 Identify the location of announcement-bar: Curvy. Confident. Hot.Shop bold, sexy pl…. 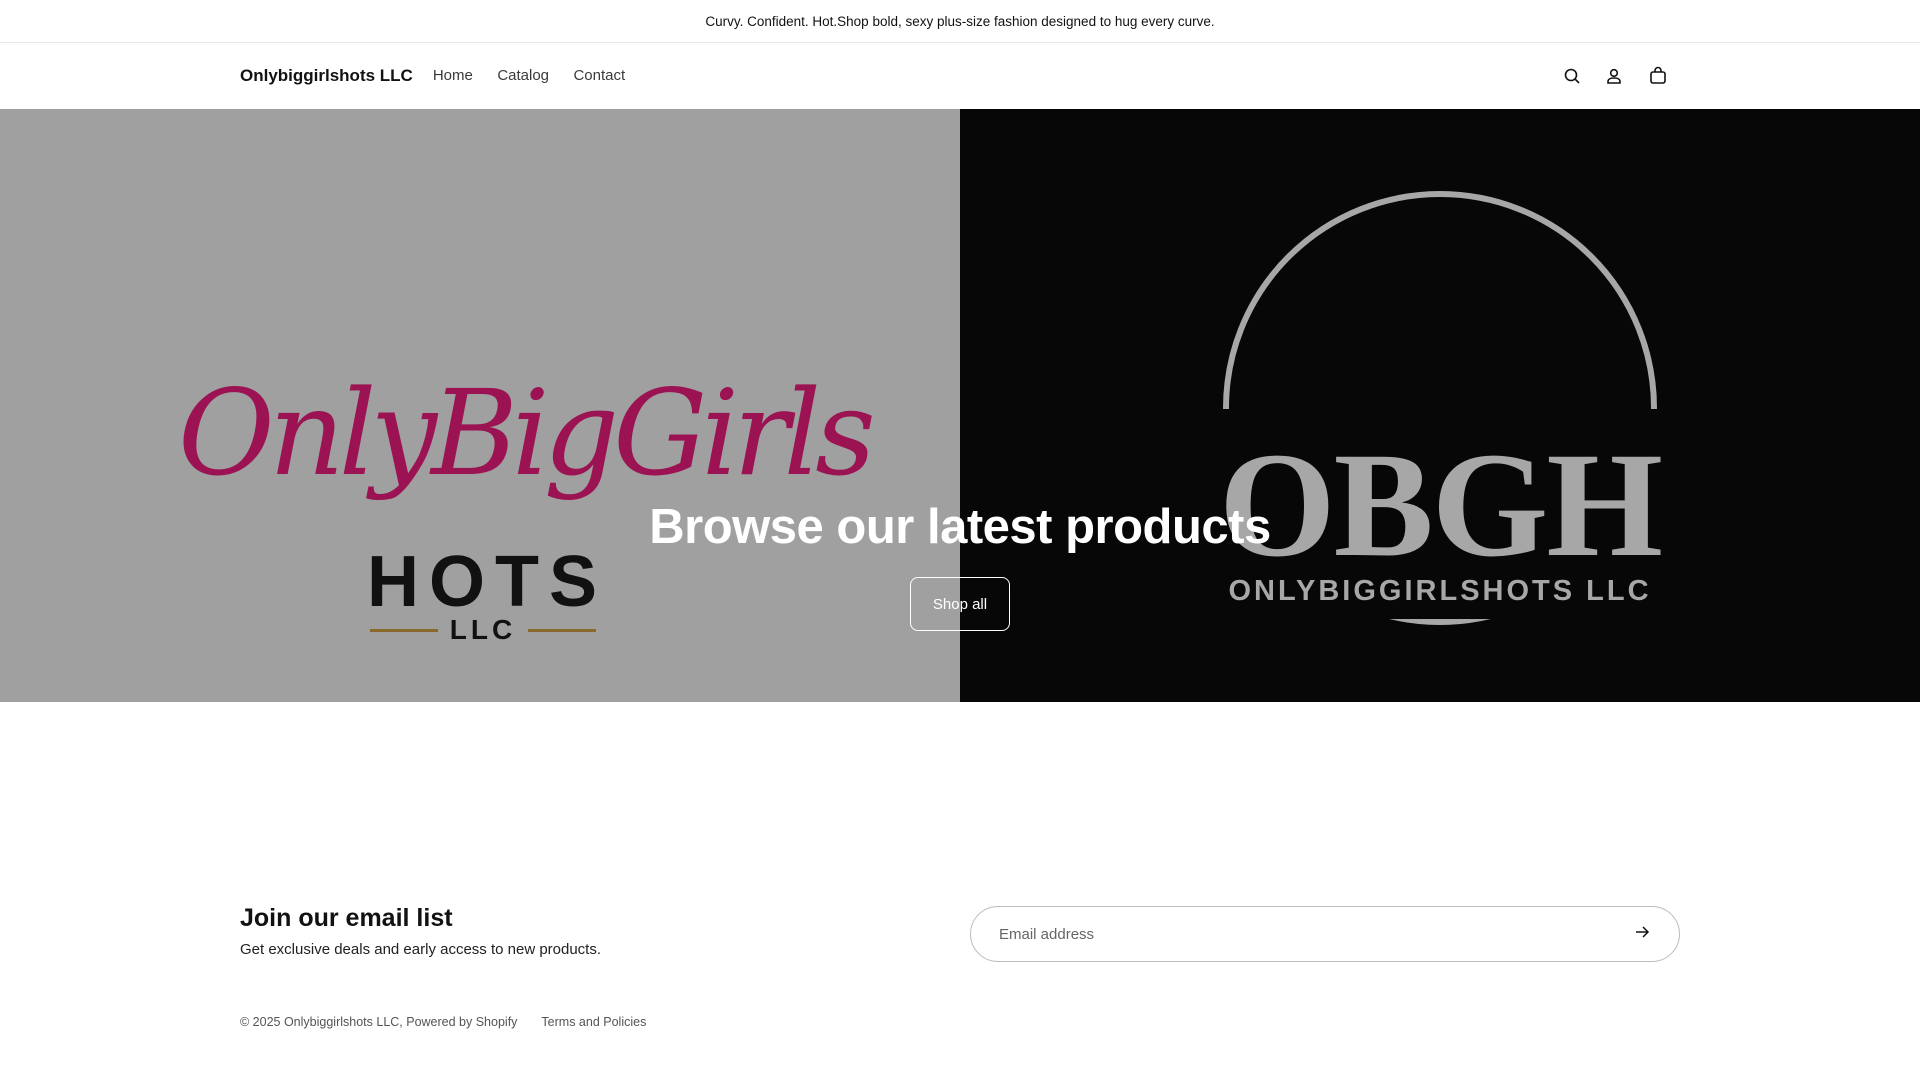
(960, 21).